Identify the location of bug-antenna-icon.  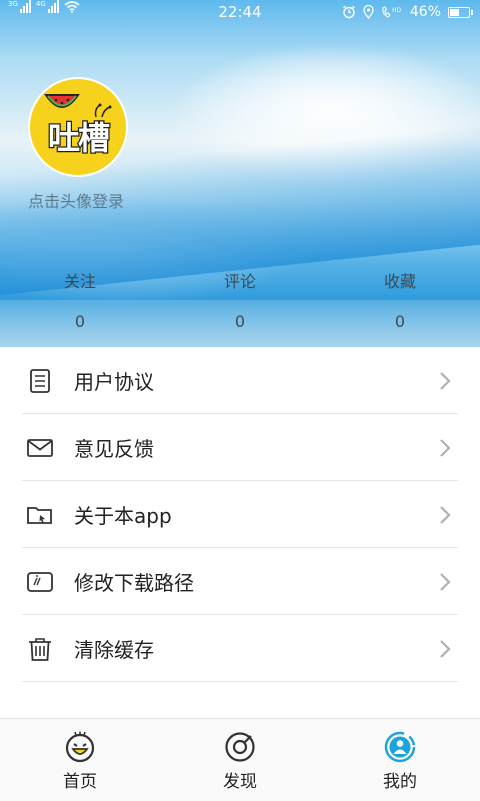
(103, 110).